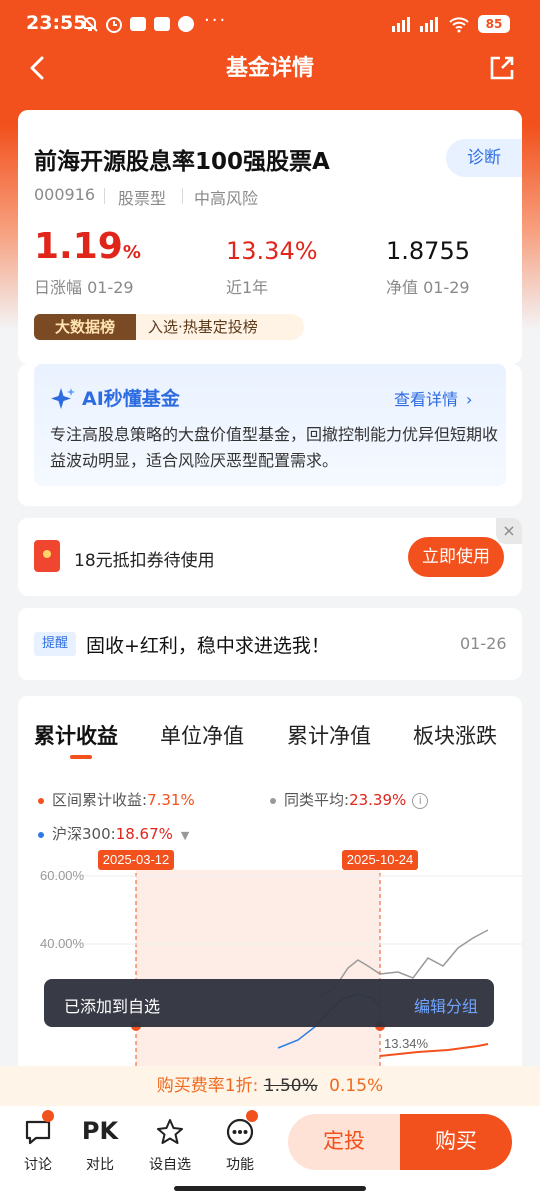 This screenshot has height=1200, width=540. What do you see at coordinates (240, 1132) in the screenshot?
I see `more-functions-icon` at bounding box center [240, 1132].